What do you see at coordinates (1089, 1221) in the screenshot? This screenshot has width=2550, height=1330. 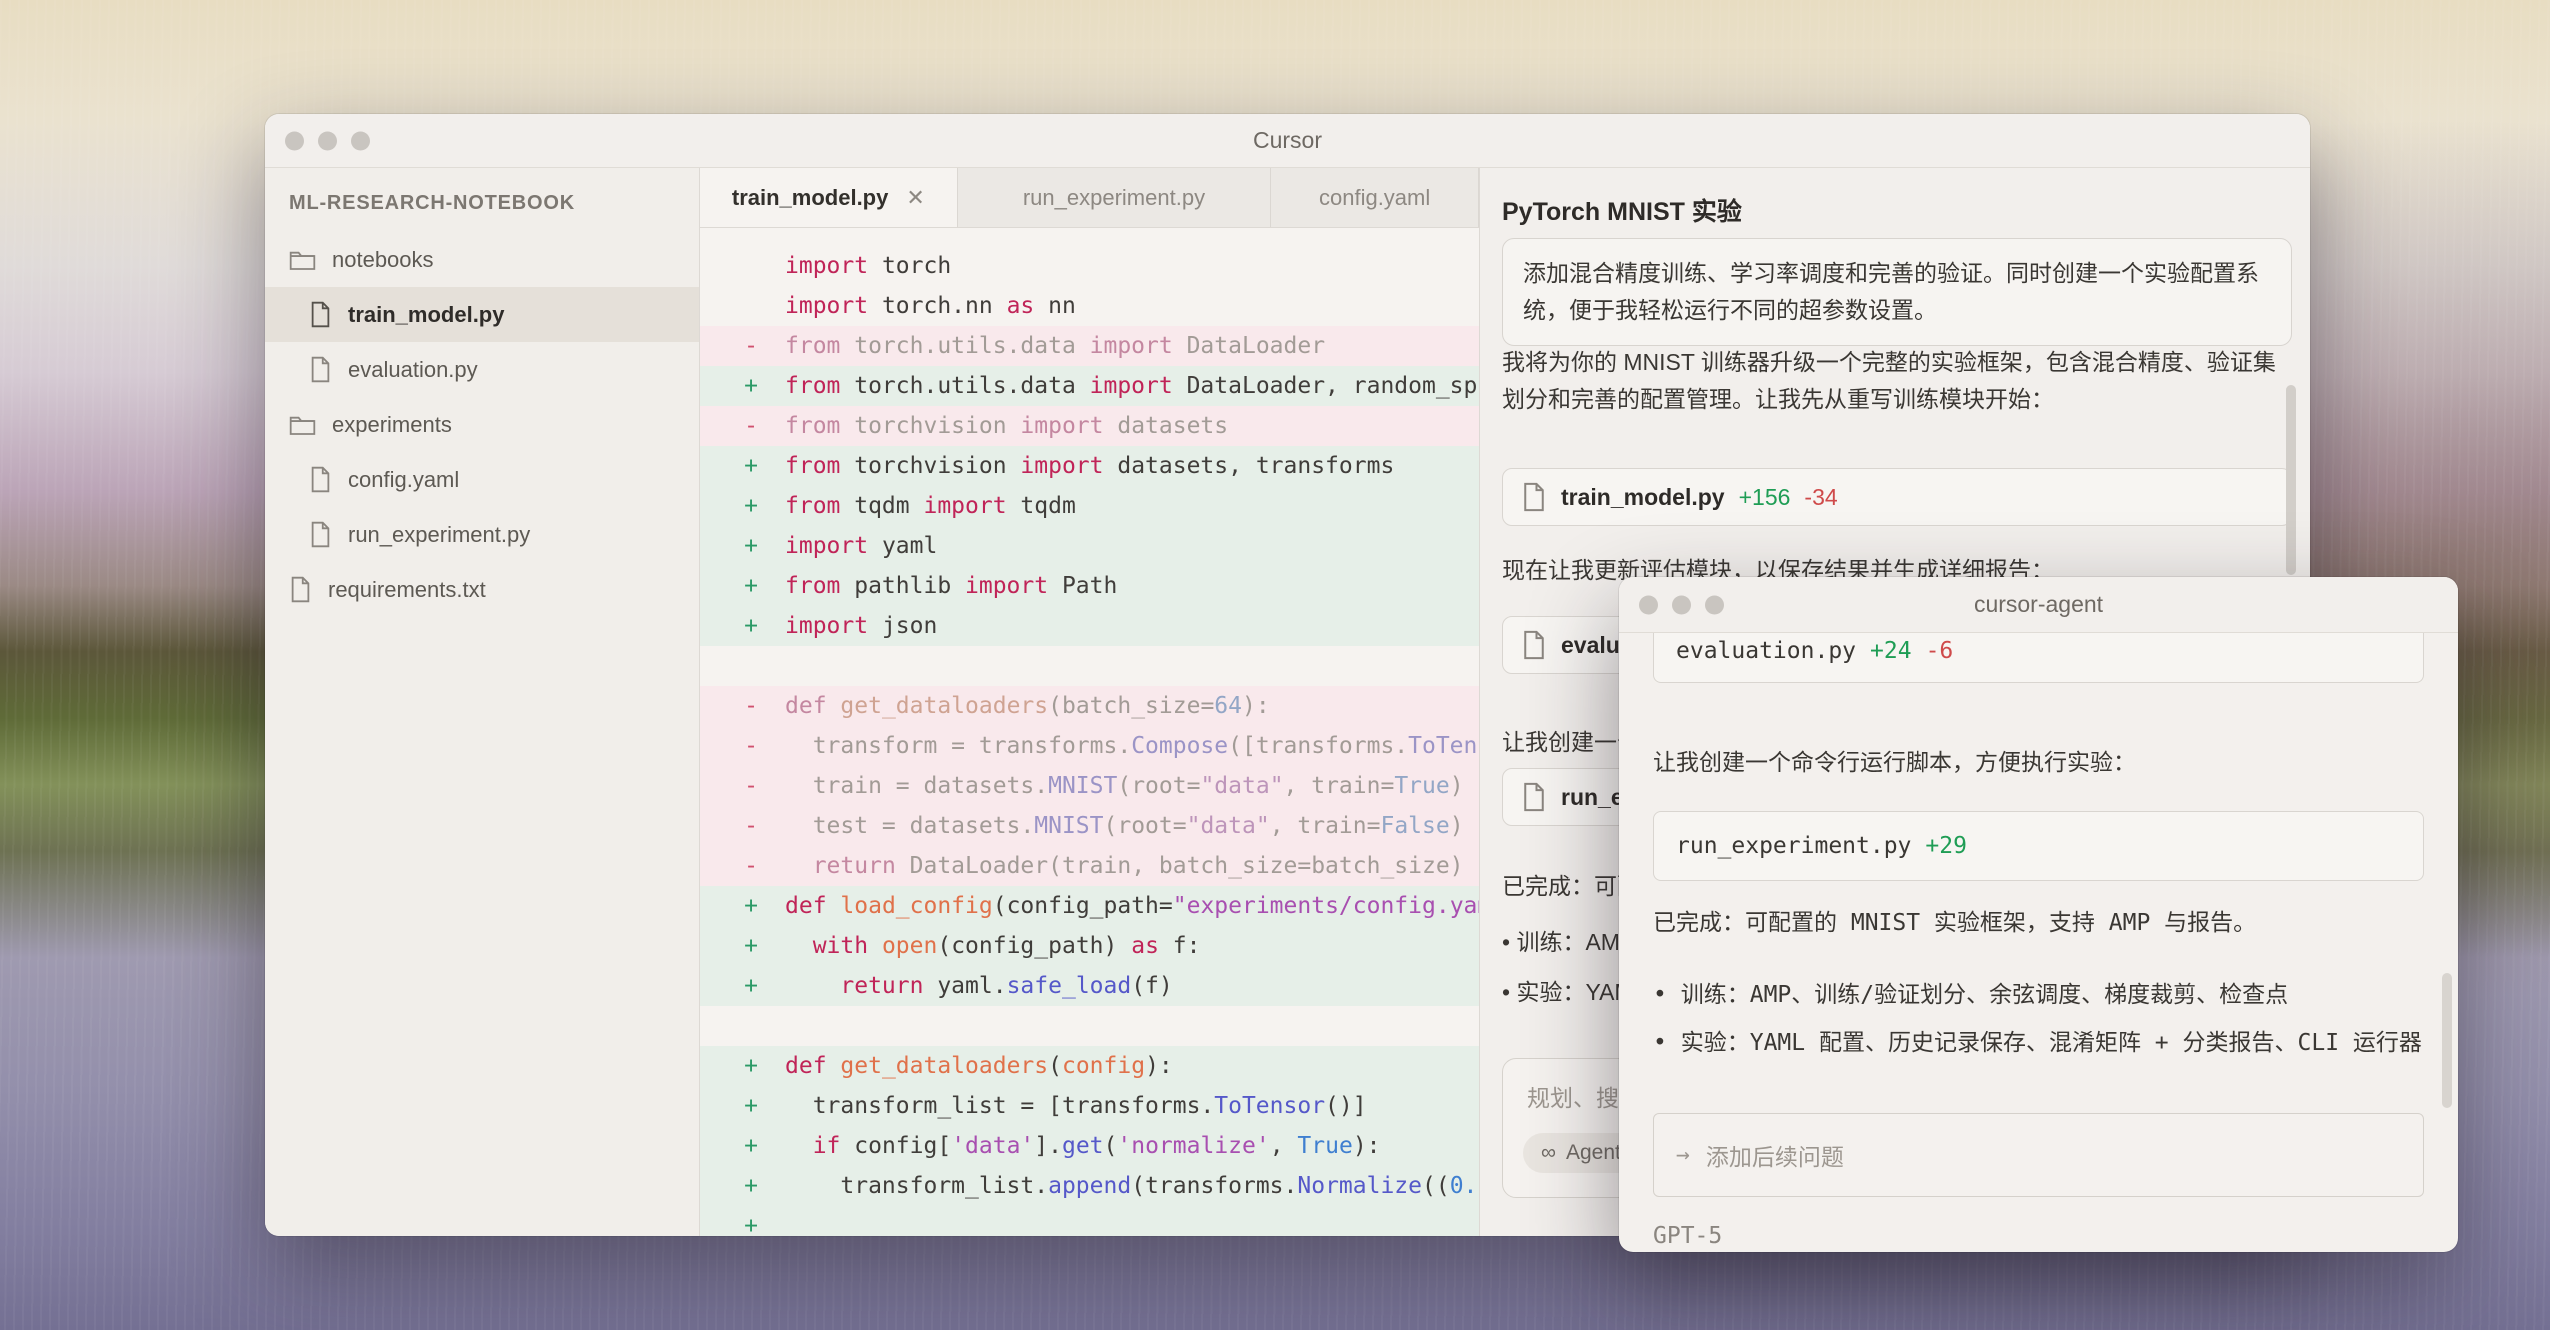 I see `code-line: +` at bounding box center [1089, 1221].